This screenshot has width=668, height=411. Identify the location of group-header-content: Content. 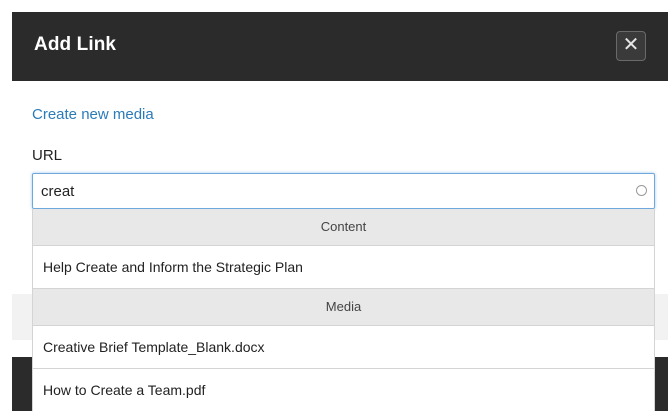
(343, 227).